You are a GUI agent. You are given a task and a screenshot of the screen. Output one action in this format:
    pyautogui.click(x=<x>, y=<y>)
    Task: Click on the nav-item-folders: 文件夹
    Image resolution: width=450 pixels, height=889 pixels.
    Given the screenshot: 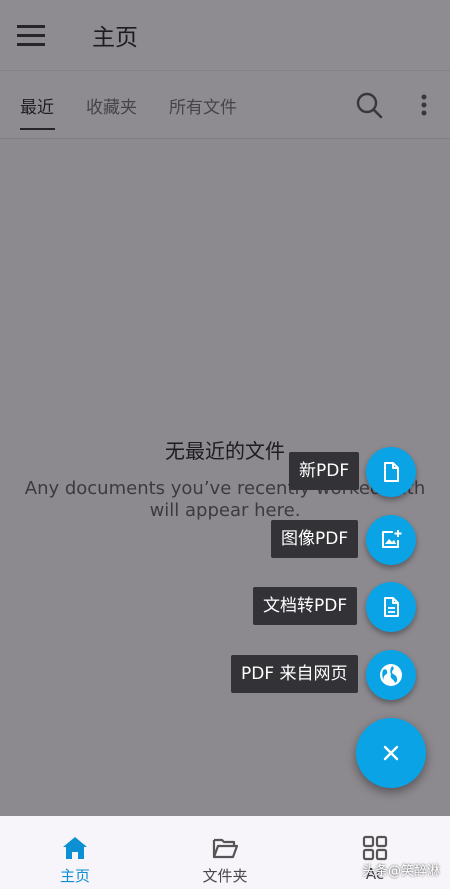 What is the action you would take?
    pyautogui.click(x=225, y=852)
    